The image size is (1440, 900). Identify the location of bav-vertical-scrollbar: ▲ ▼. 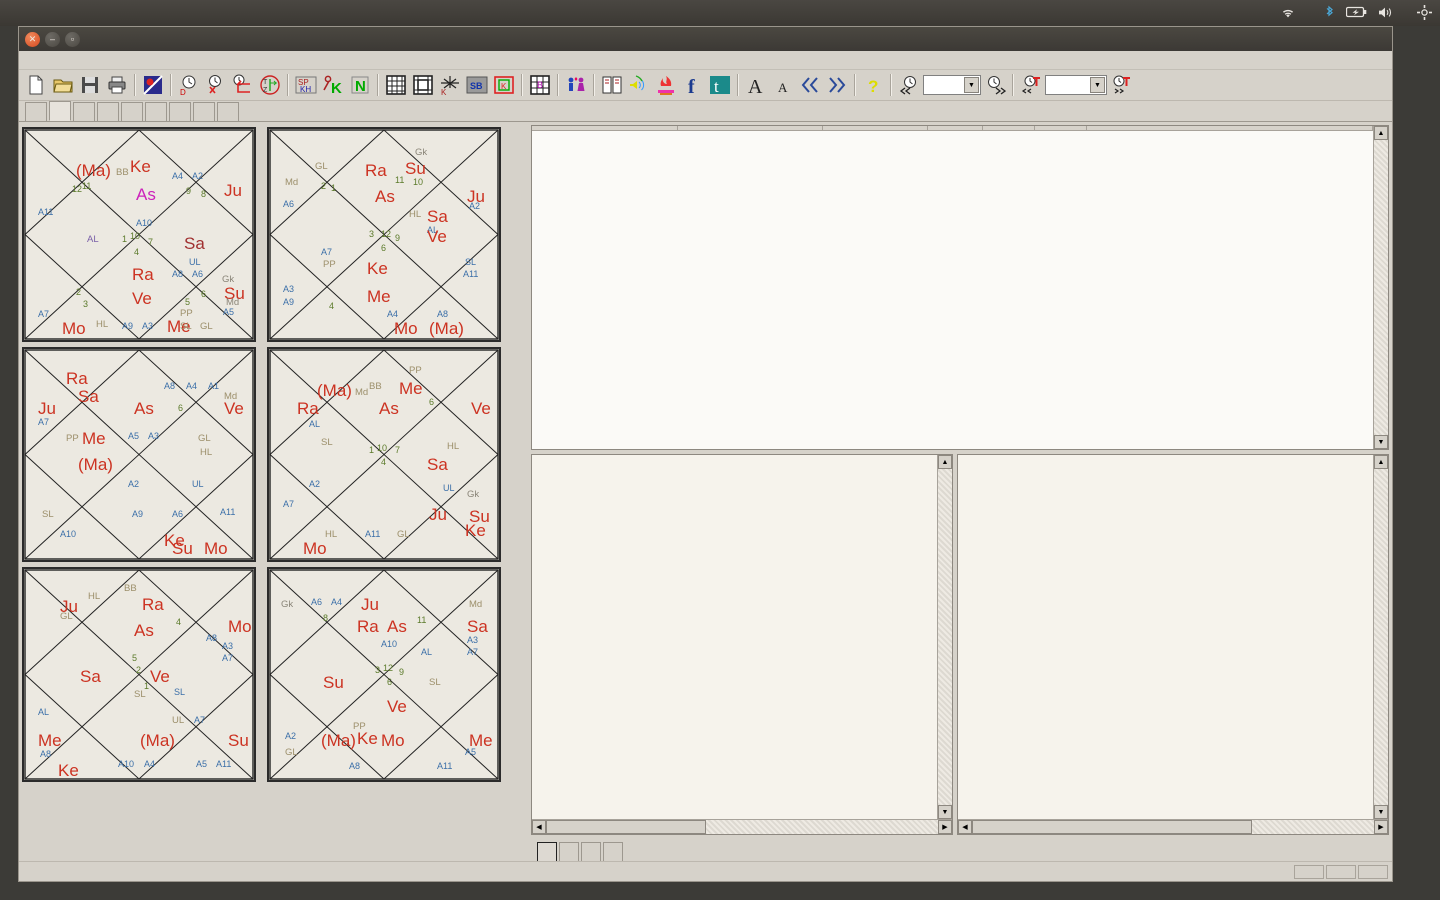
(1380, 637).